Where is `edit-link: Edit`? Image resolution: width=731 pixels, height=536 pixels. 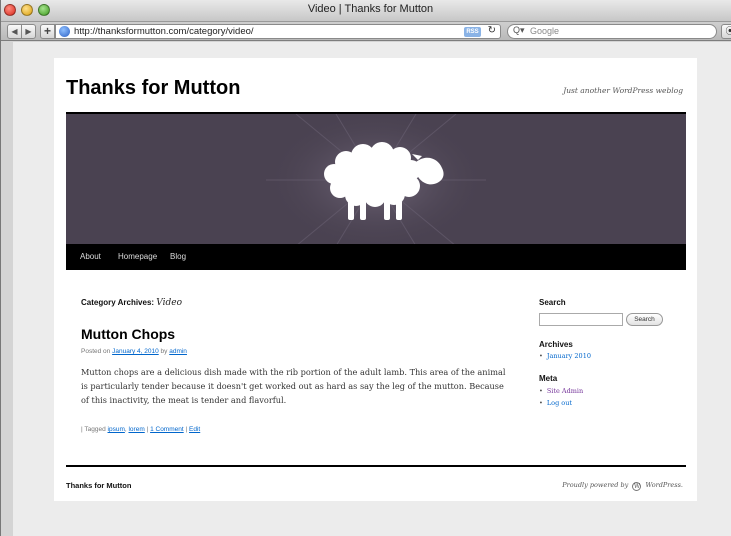
edit-link: Edit is located at coordinates (194, 429).